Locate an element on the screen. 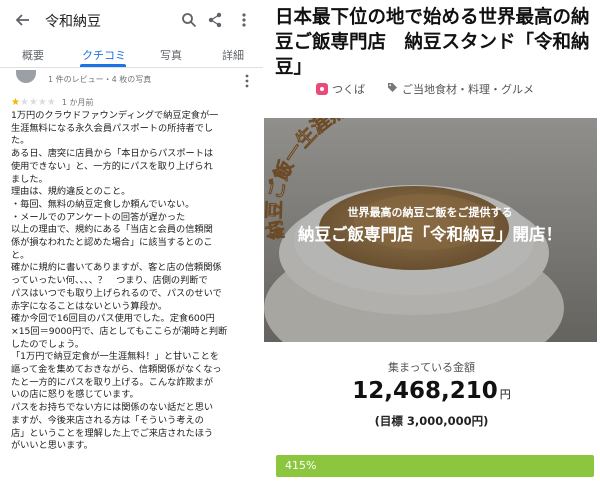 This screenshot has height=485, width=600. funding-progress-bar: 415% is located at coordinates (435, 466).